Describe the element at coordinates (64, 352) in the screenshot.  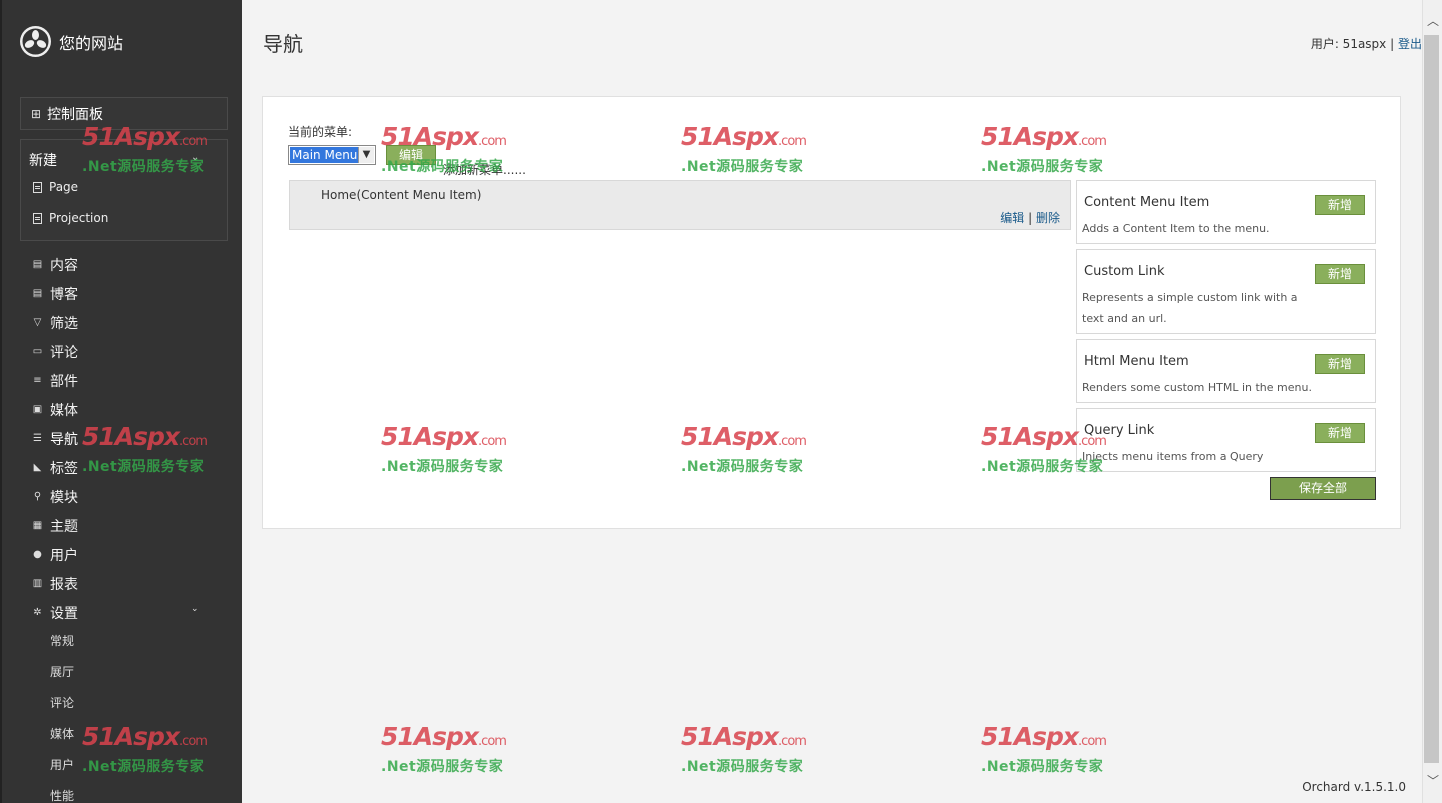
I see `sidebar-item-label: 评论` at that location.